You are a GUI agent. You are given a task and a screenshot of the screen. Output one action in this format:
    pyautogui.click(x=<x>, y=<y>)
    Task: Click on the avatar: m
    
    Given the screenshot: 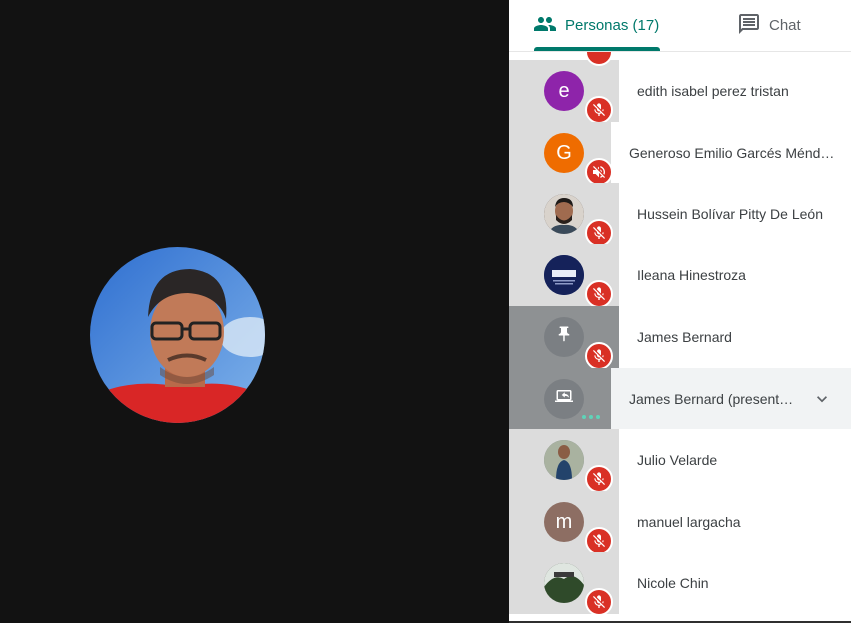 What is the action you would take?
    pyautogui.click(x=564, y=522)
    